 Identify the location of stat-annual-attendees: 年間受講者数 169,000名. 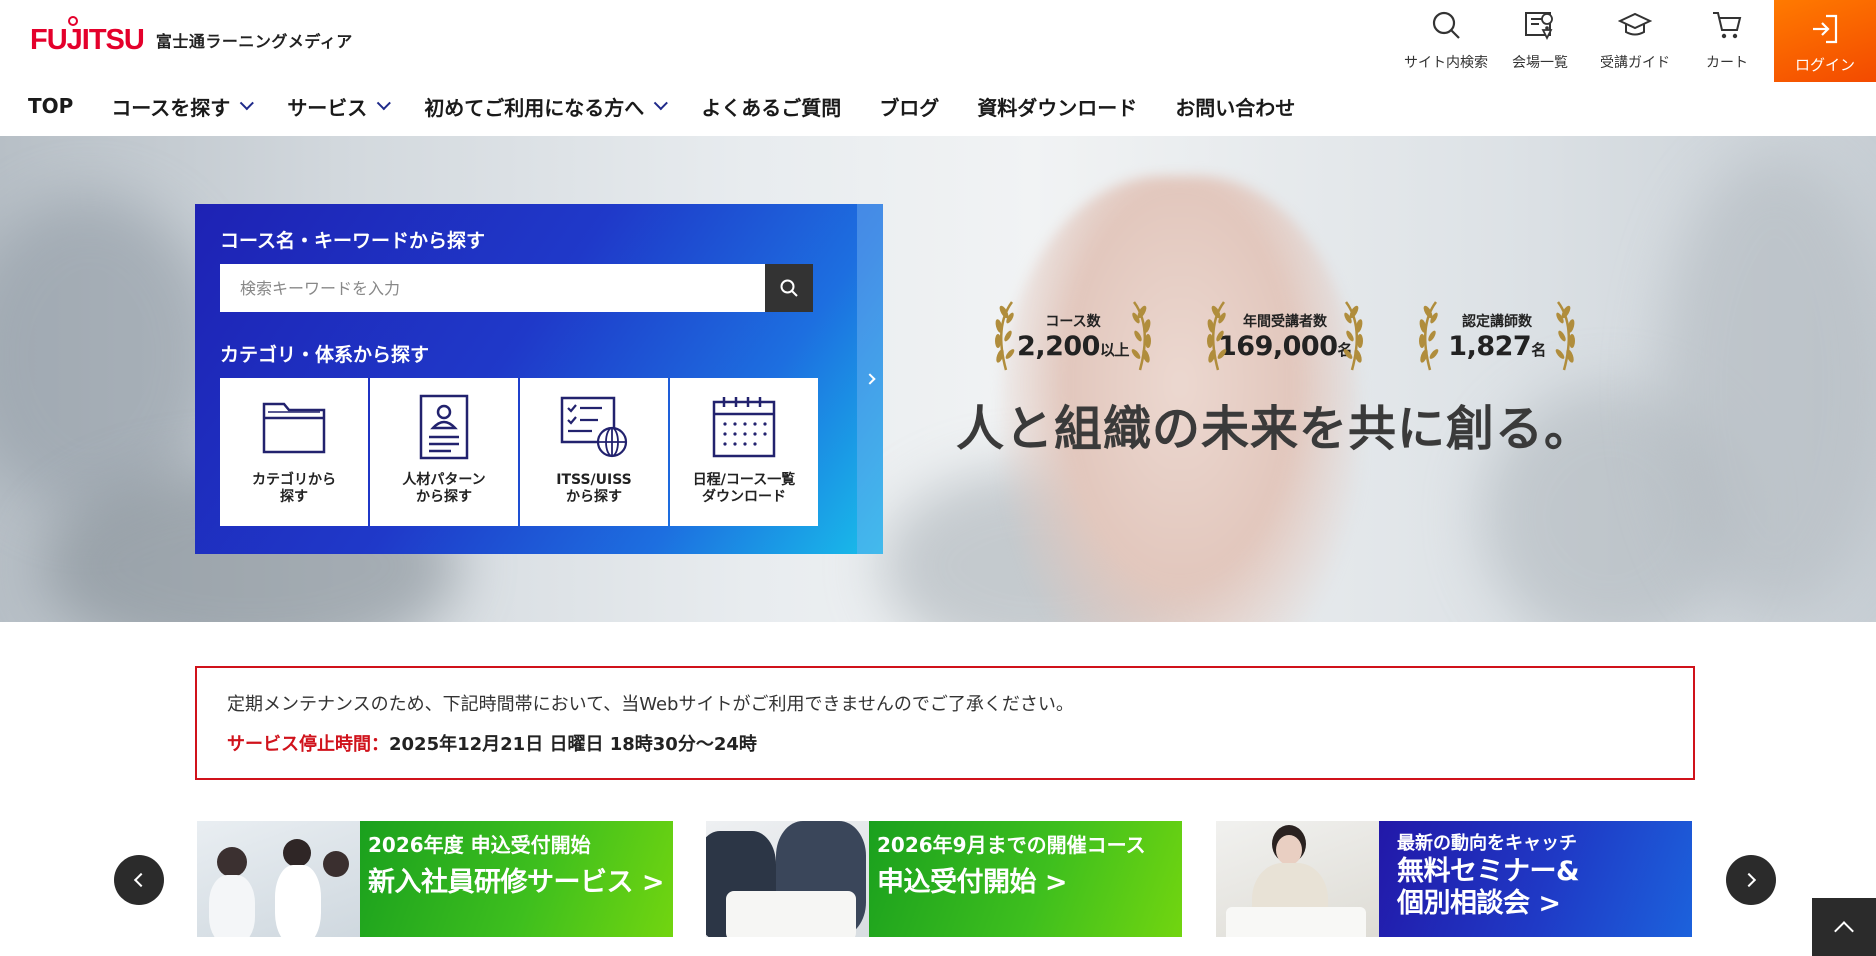
(1285, 336).